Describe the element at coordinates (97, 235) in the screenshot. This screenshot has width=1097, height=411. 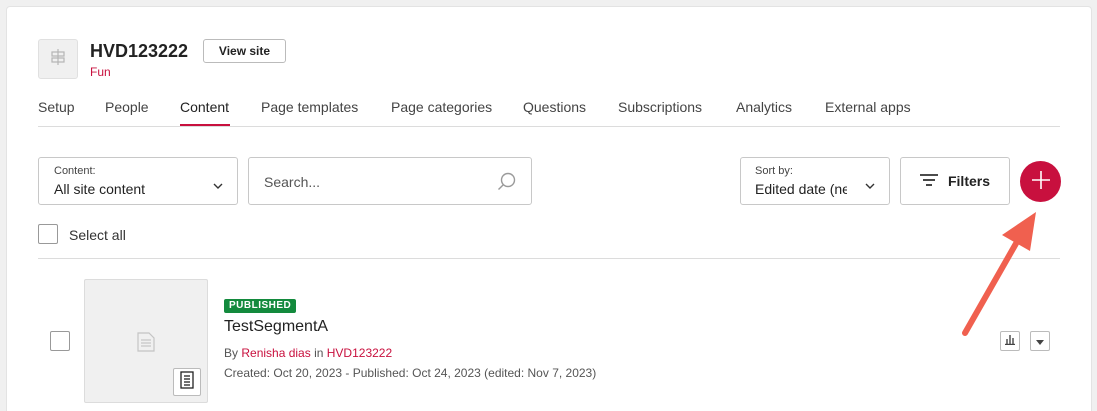
I see `select-all-label: Select all` at that location.